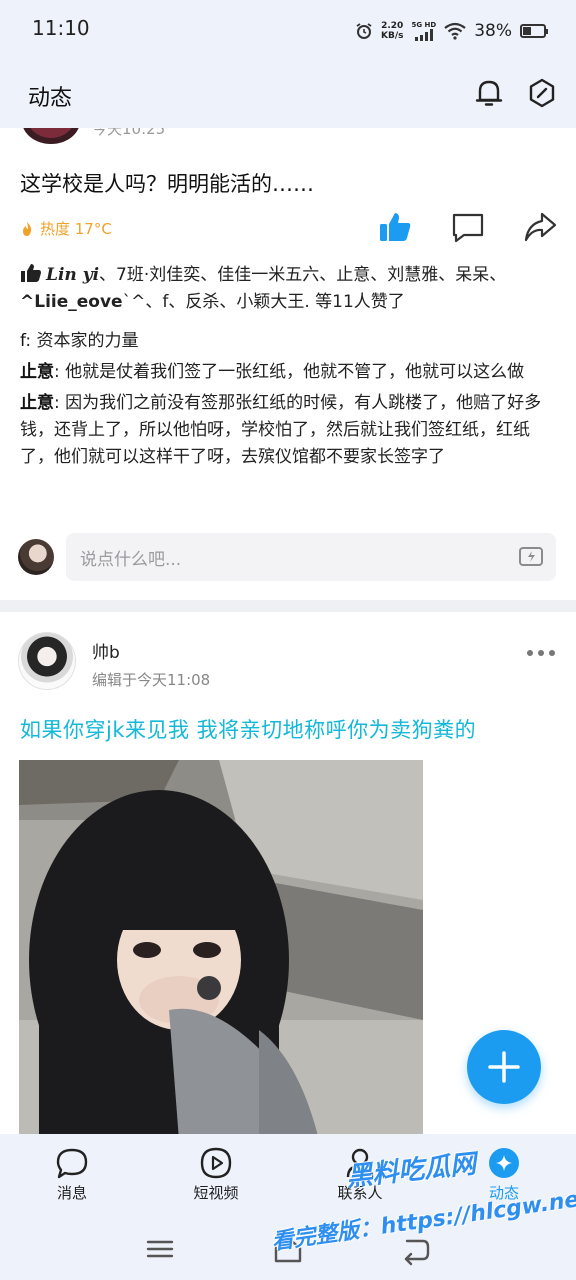 The width and height of the screenshot is (576, 1280). I want to click on author-avatar, so click(47, 661).